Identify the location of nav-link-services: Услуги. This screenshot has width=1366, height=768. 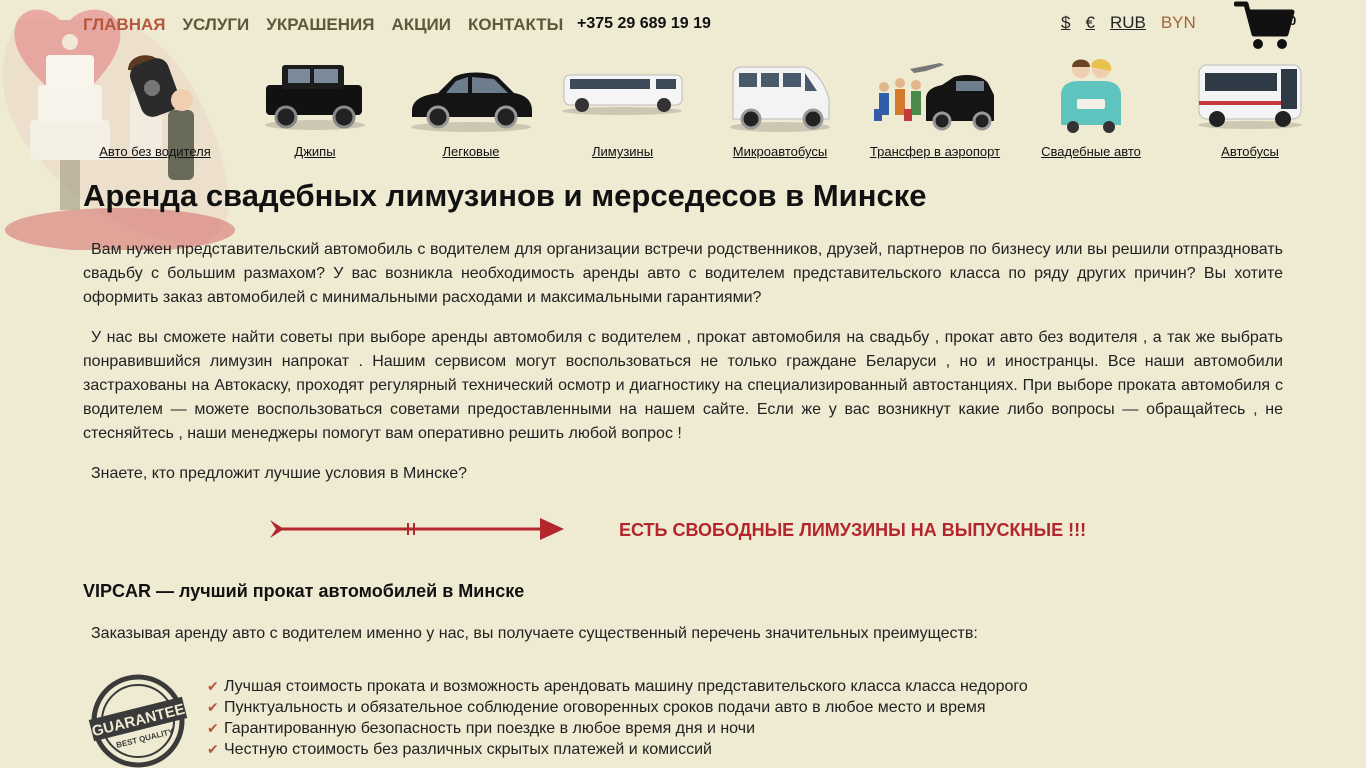
(215, 25).